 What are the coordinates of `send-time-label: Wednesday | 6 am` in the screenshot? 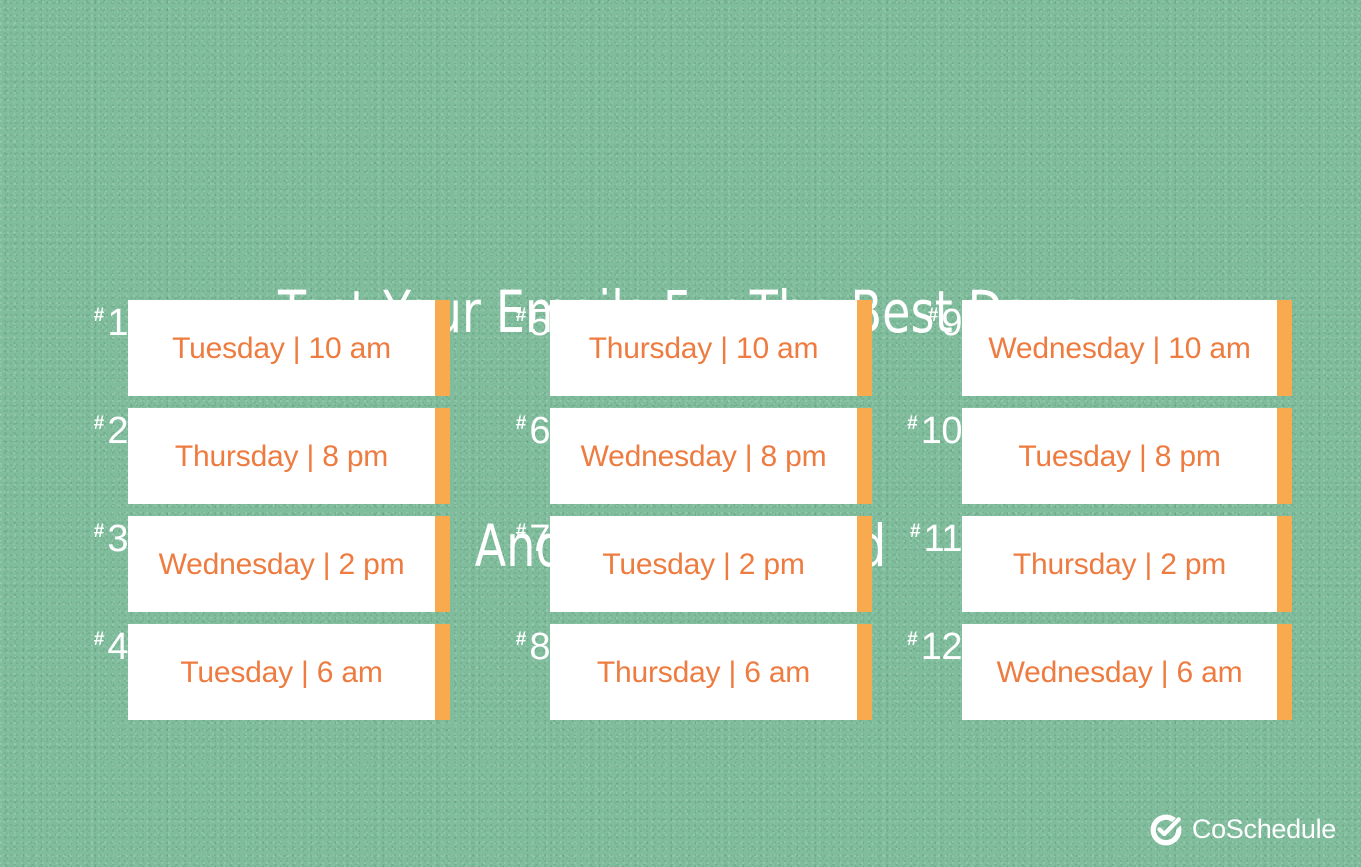 It's located at (1119, 672).